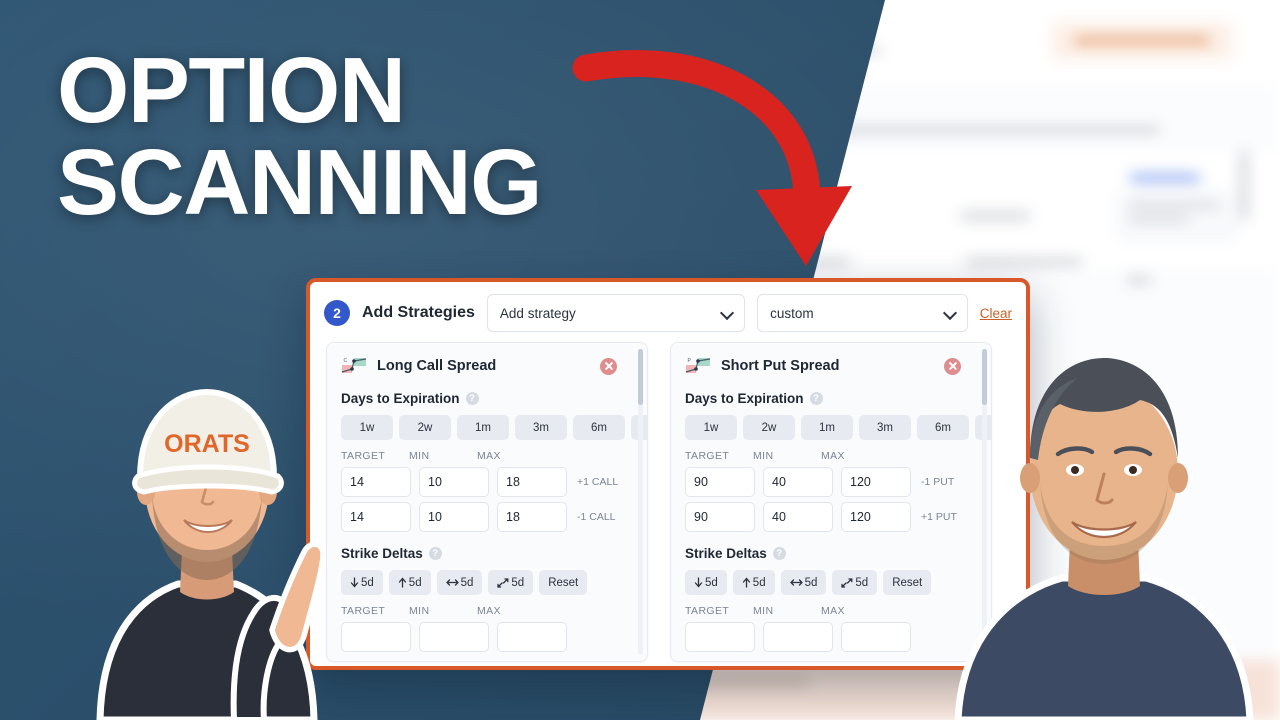  Describe the element at coordinates (537, 313) in the screenshot. I see `add-strategy-select-value: Add strategy` at that location.